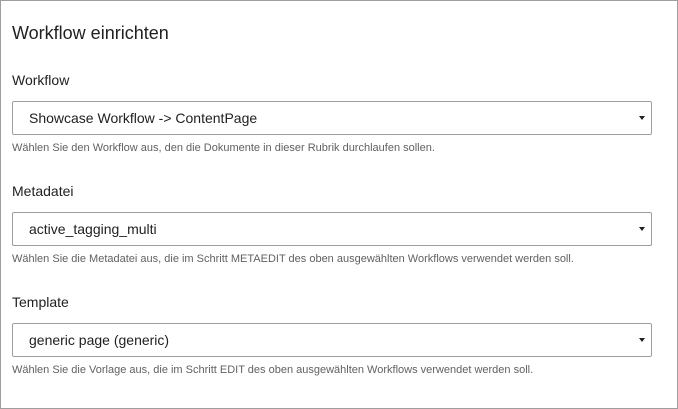 The height and width of the screenshot is (409, 678). Describe the element at coordinates (143, 118) in the screenshot. I see `workflow-select-value: Showcase Workflow -> ContentPage` at that location.